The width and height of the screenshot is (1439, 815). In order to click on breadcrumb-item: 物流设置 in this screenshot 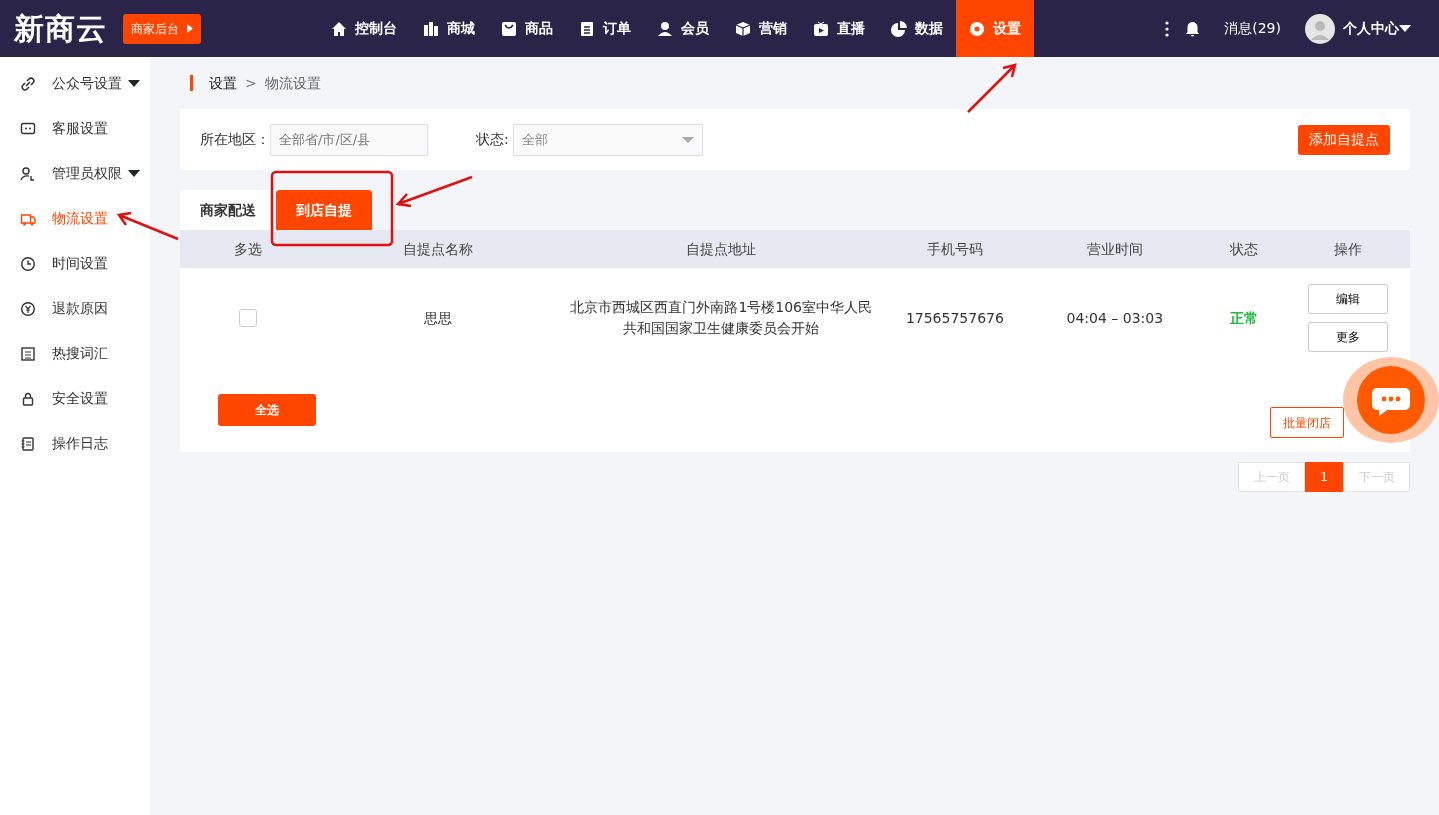, I will do `click(292, 83)`.